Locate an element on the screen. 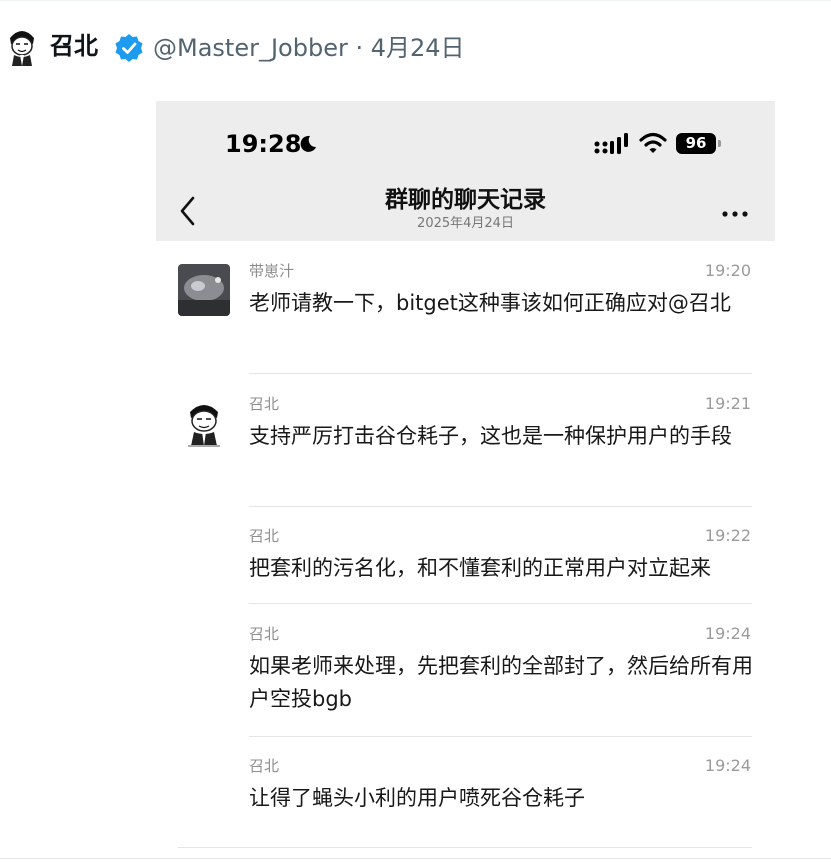 This screenshot has height=864, width=831. battery-nub is located at coordinates (719, 143).